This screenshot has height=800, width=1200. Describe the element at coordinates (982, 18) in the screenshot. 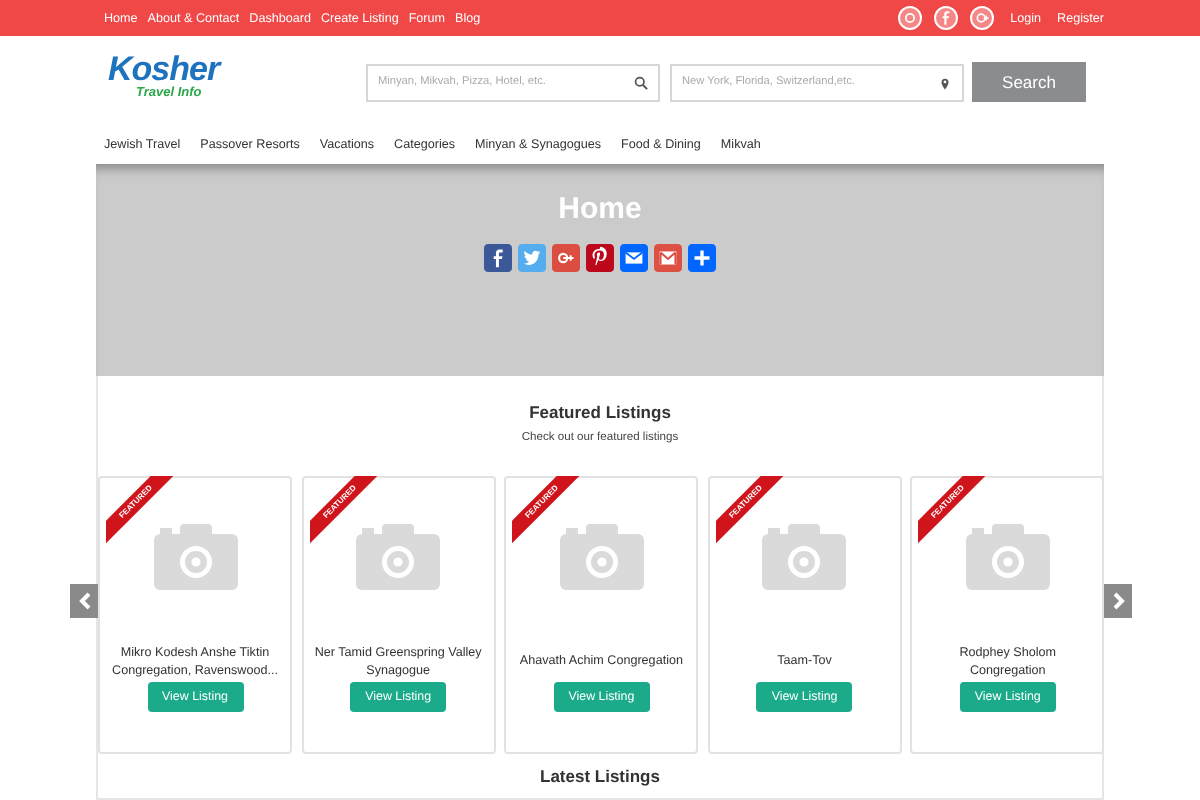

I see `google-plus-icon` at that location.